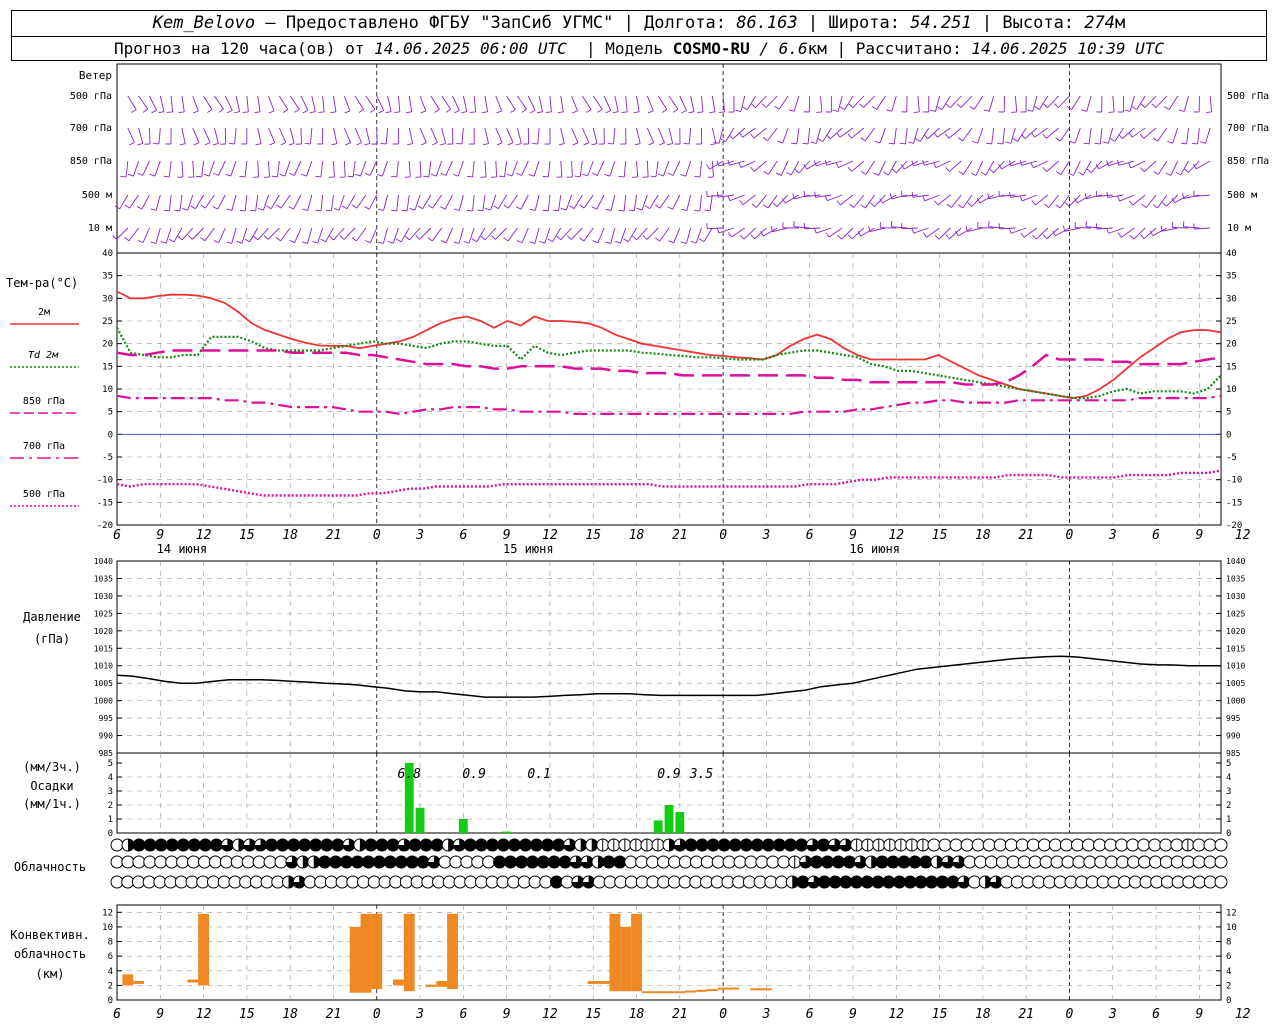  Describe the element at coordinates (52, 639) in the screenshot. I see `pressure-unit-label: (гПа)` at that location.